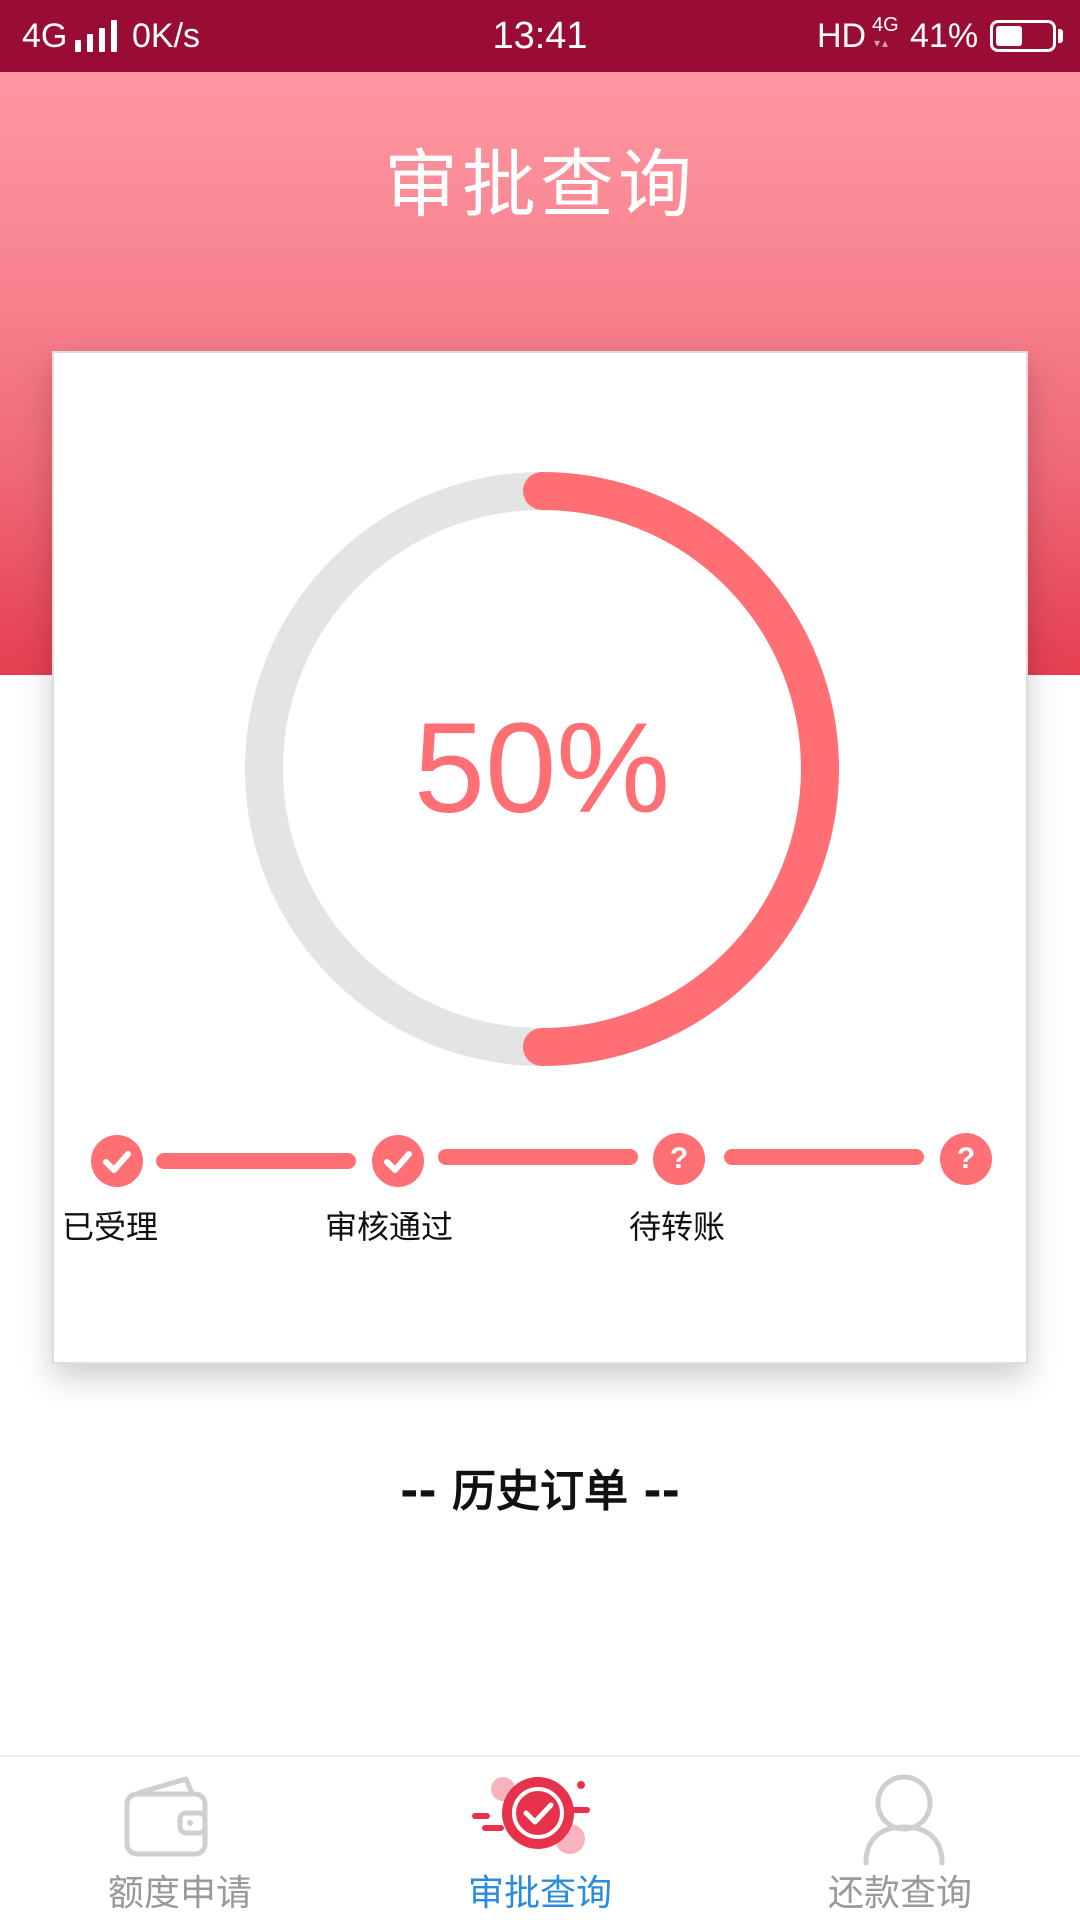 Image resolution: width=1080 pixels, height=1920 pixels. I want to click on step-label-pending-transfer: 待转账, so click(677, 1227).